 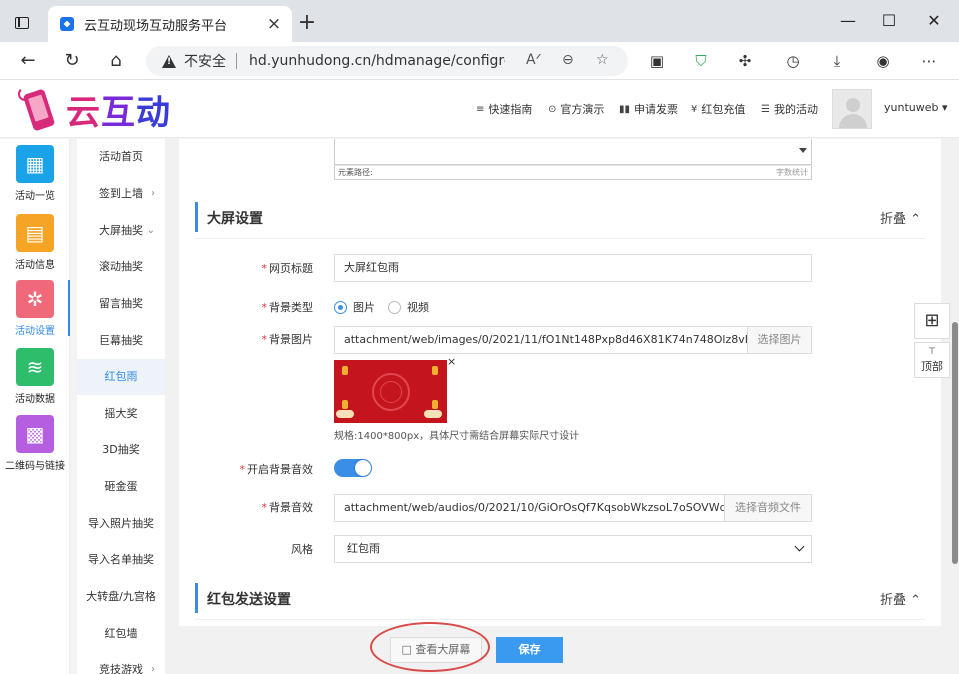 What do you see at coordinates (121, 194) in the screenshot?
I see `submenu-item: 签到上墙 ›` at bounding box center [121, 194].